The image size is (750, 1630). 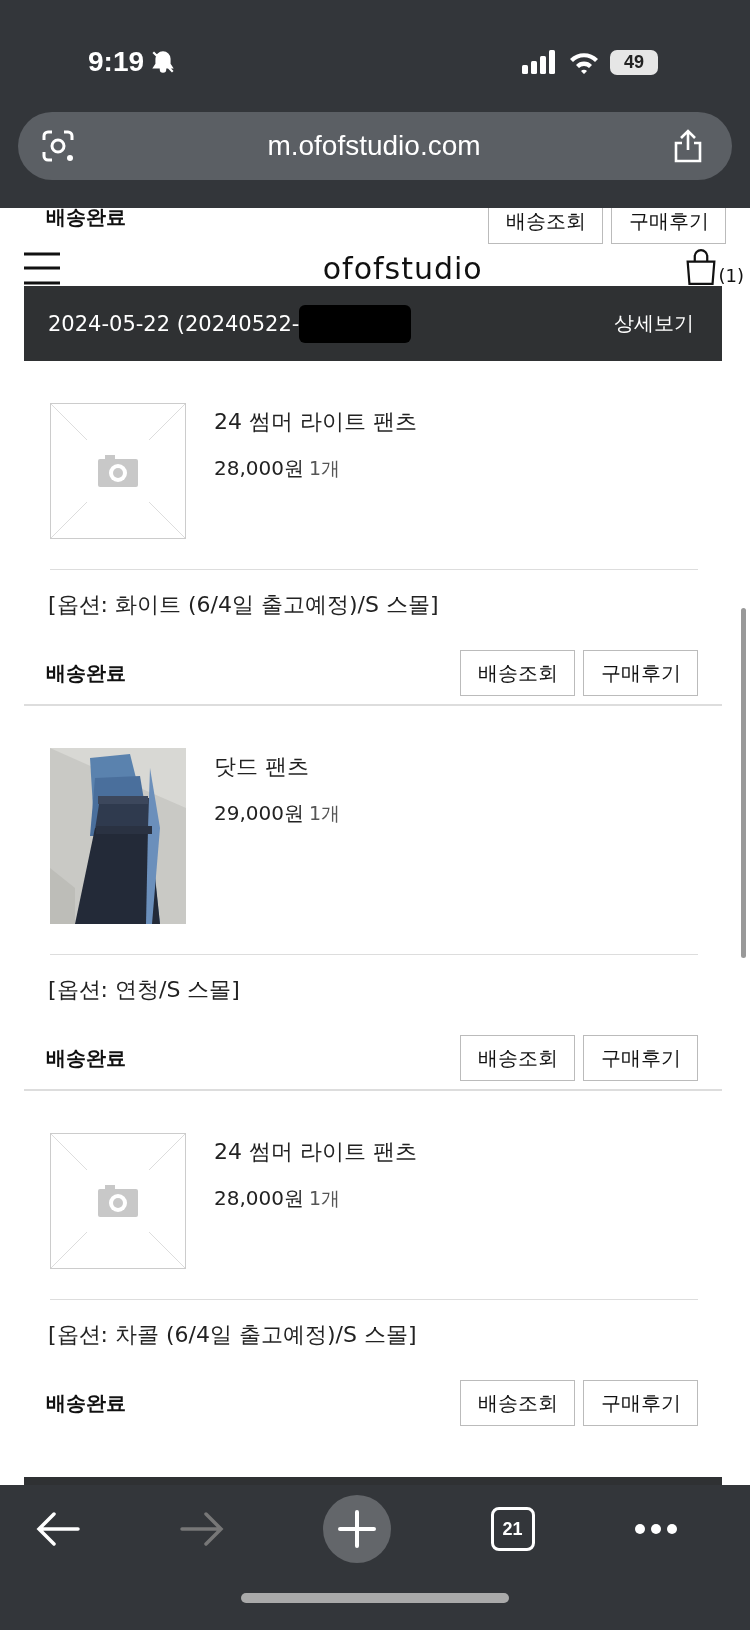 I want to click on product-name: 닷드 팬츠, so click(x=277, y=767).